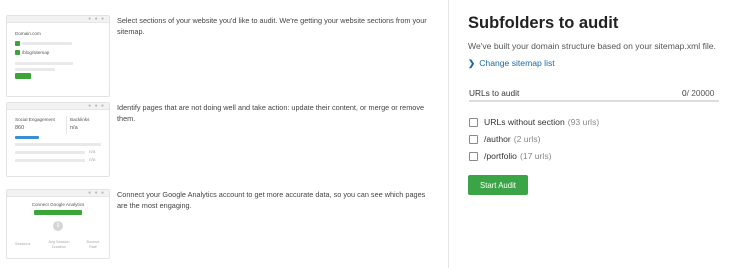 The width and height of the screenshot is (750, 268). What do you see at coordinates (583, 122) in the screenshot?
I see `subfolder-count: (93 urls)` at bounding box center [583, 122].